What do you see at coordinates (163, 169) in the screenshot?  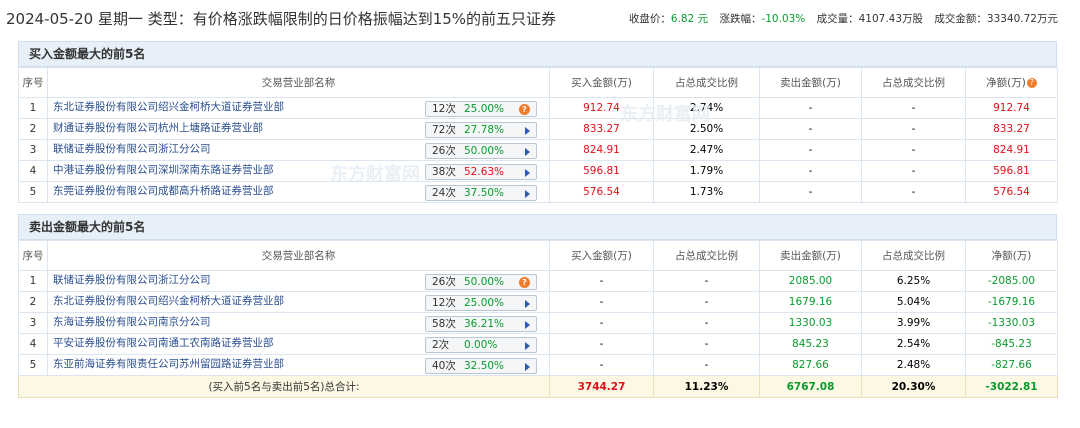 I see `broker-name-link: 中港证券股份有限公司深圳深南东路证券营业部` at bounding box center [163, 169].